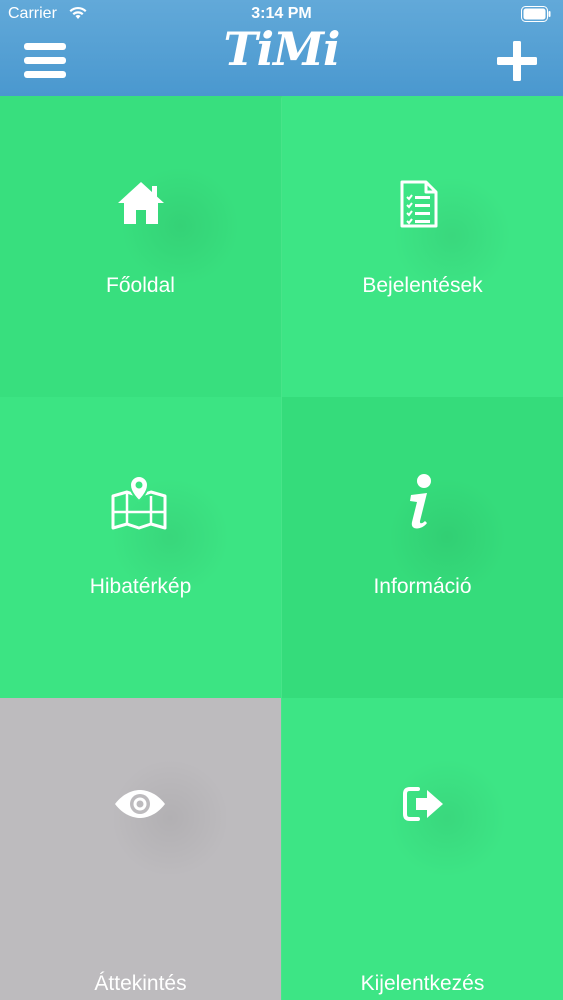 Image resolution: width=563 pixels, height=1000 pixels. Describe the element at coordinates (423, 804) in the screenshot. I see `logout-icon` at that location.